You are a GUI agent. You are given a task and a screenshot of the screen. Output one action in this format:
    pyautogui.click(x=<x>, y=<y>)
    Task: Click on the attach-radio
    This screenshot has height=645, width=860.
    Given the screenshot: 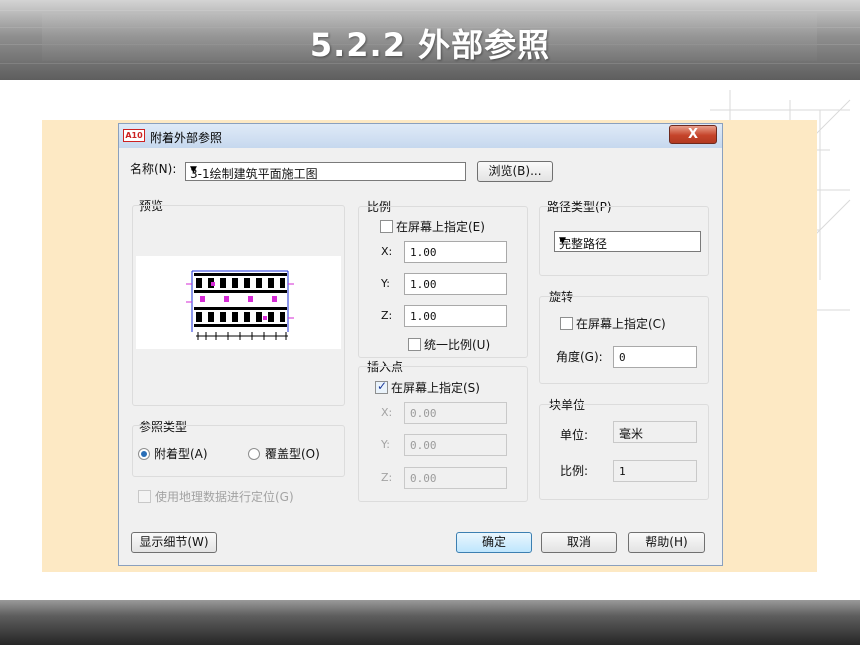 What is the action you would take?
    pyautogui.click(x=144, y=454)
    